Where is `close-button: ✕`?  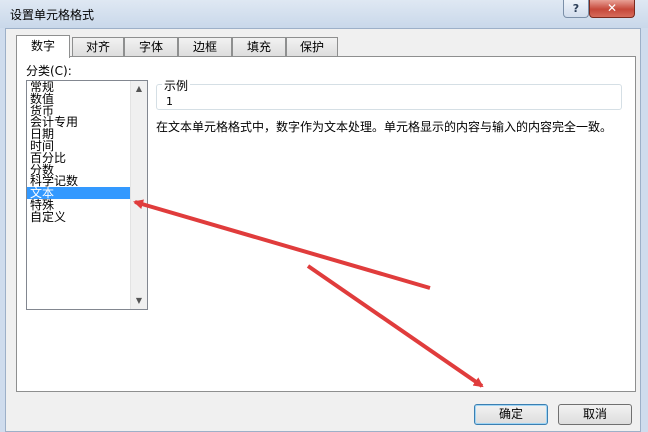
close-button: ✕ is located at coordinates (612, 9).